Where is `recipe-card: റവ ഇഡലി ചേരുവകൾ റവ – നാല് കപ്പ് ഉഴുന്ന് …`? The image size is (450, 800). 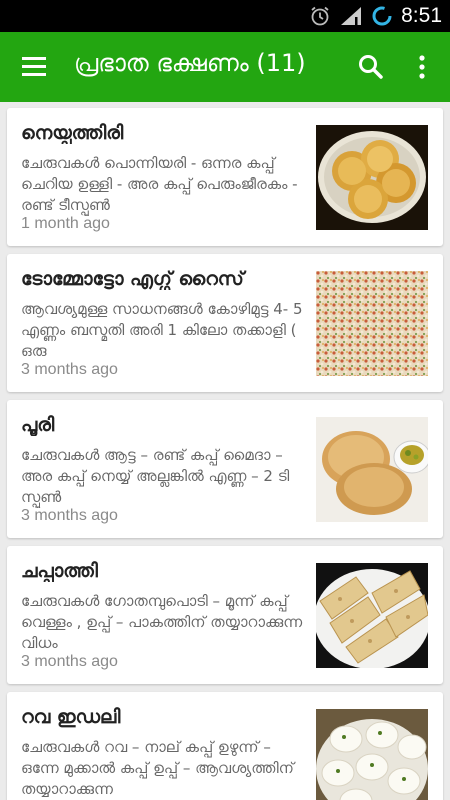 recipe-card: റവ ഇഡലി ചേരുവകൾ റവ – നാല് കപ്പ് ഉഴുന്ന് … is located at coordinates (225, 746).